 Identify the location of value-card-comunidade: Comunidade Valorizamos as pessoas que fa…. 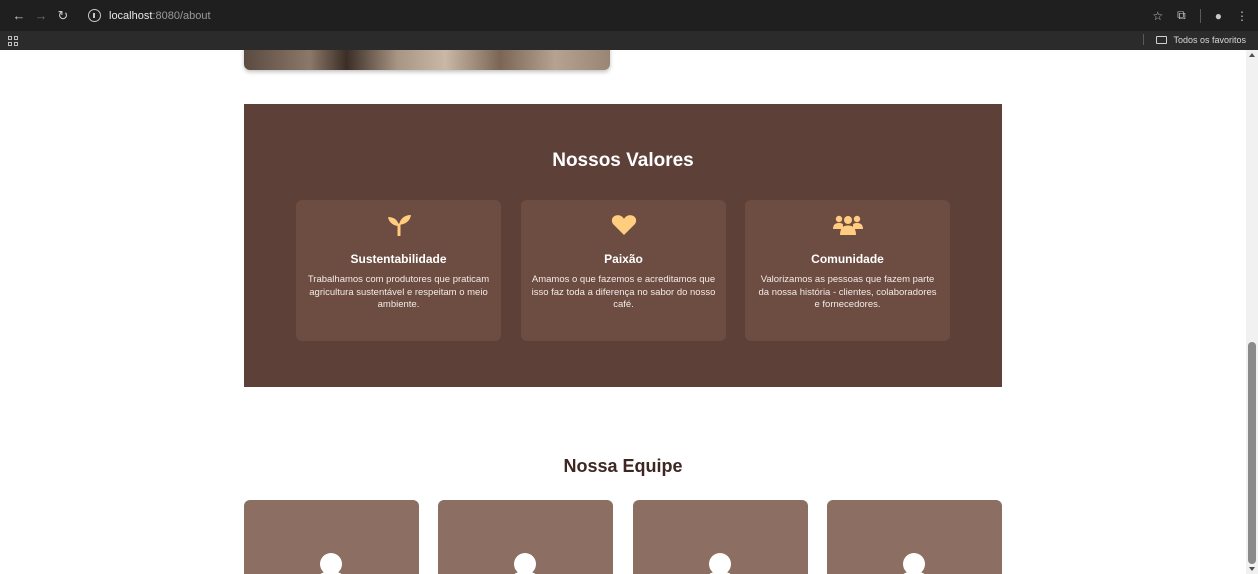
(847, 270).